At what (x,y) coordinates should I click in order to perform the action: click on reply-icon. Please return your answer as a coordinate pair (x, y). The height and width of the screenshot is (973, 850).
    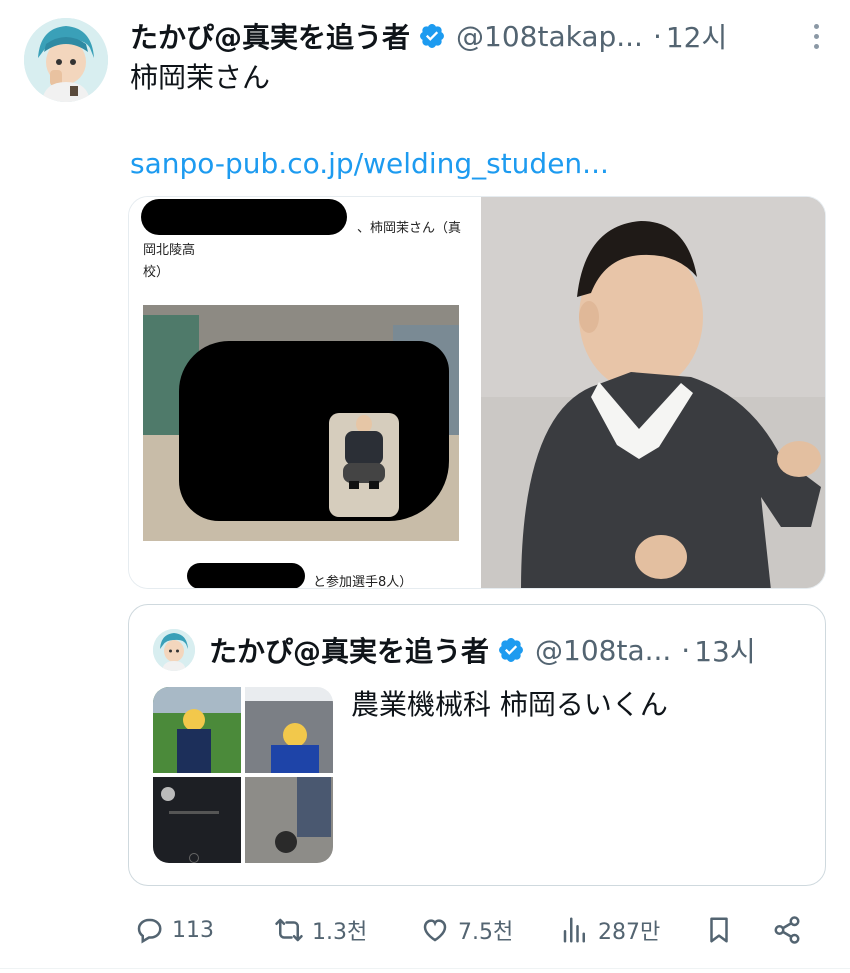
    Looking at the image, I should click on (149, 931).